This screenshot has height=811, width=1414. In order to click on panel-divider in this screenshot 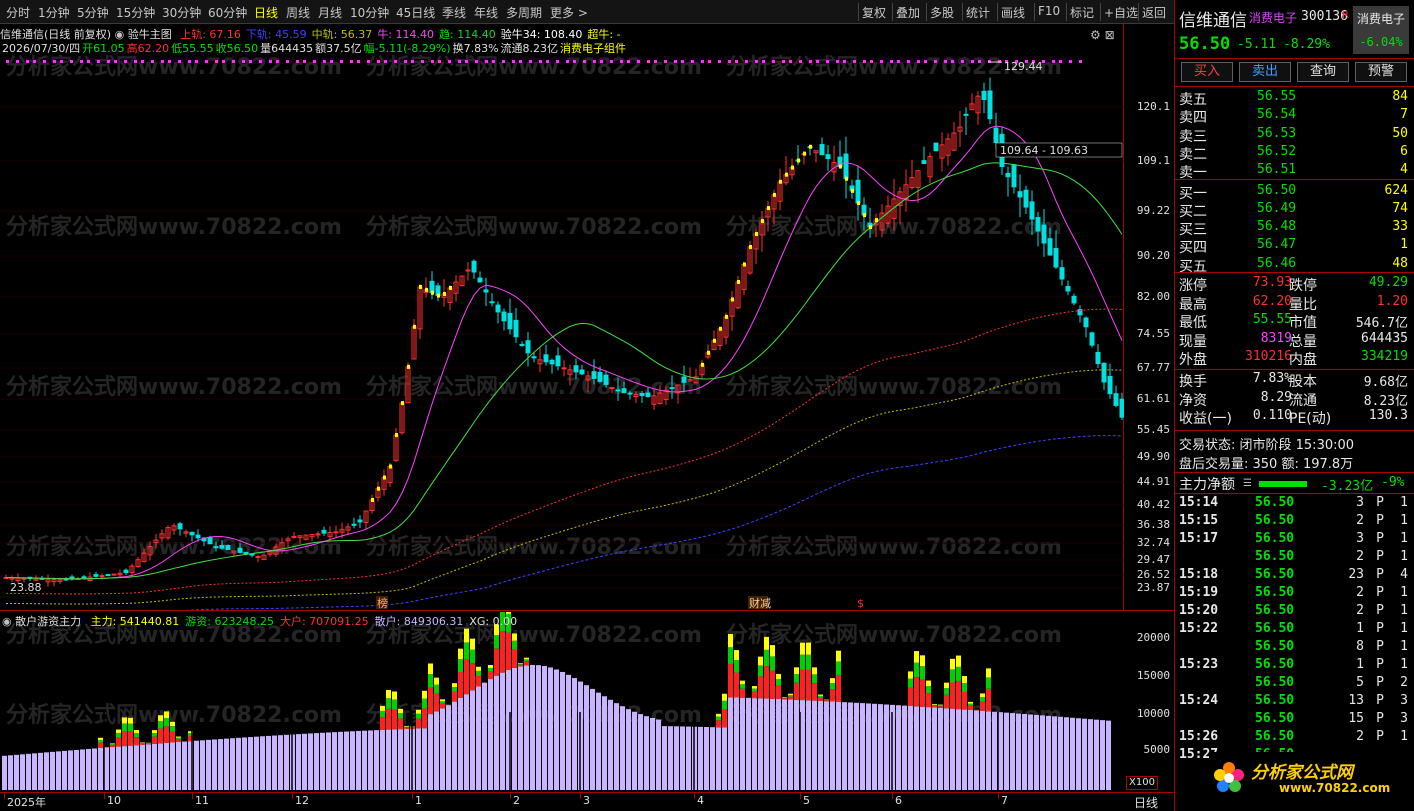, I will do `click(587, 610)`.